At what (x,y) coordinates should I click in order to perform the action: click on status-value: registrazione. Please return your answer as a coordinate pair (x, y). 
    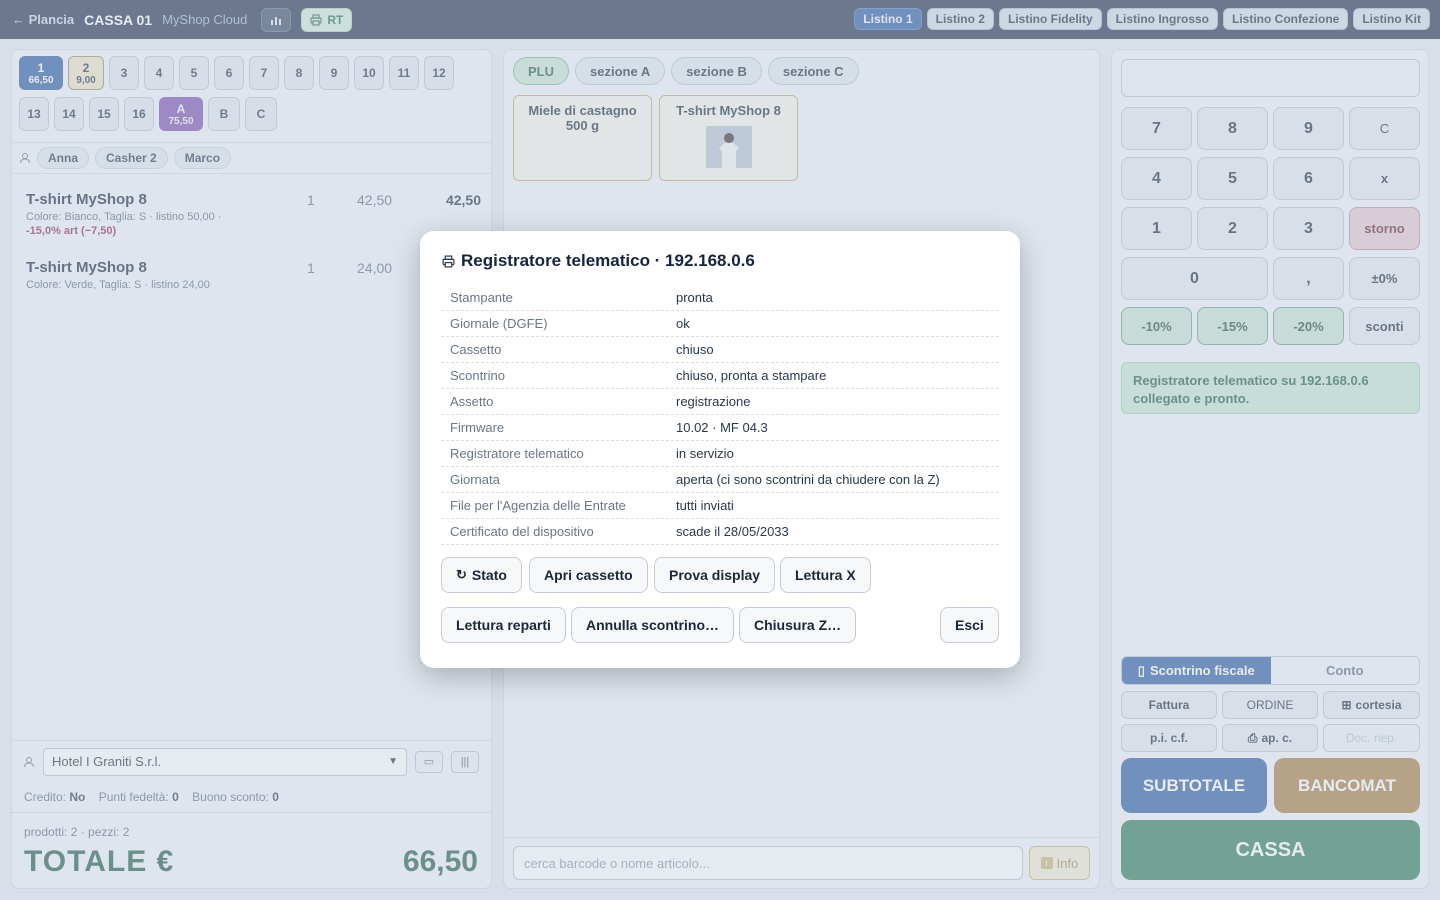
    Looking at the image, I should click on (713, 401).